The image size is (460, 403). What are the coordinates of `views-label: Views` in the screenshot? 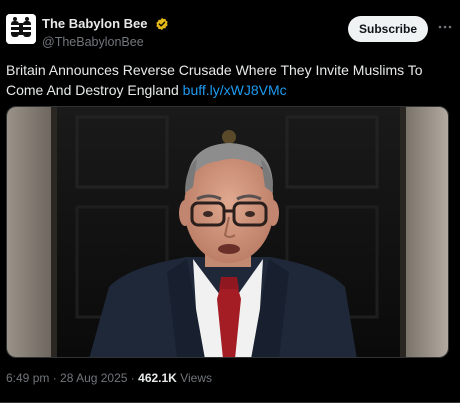 It's located at (196, 378).